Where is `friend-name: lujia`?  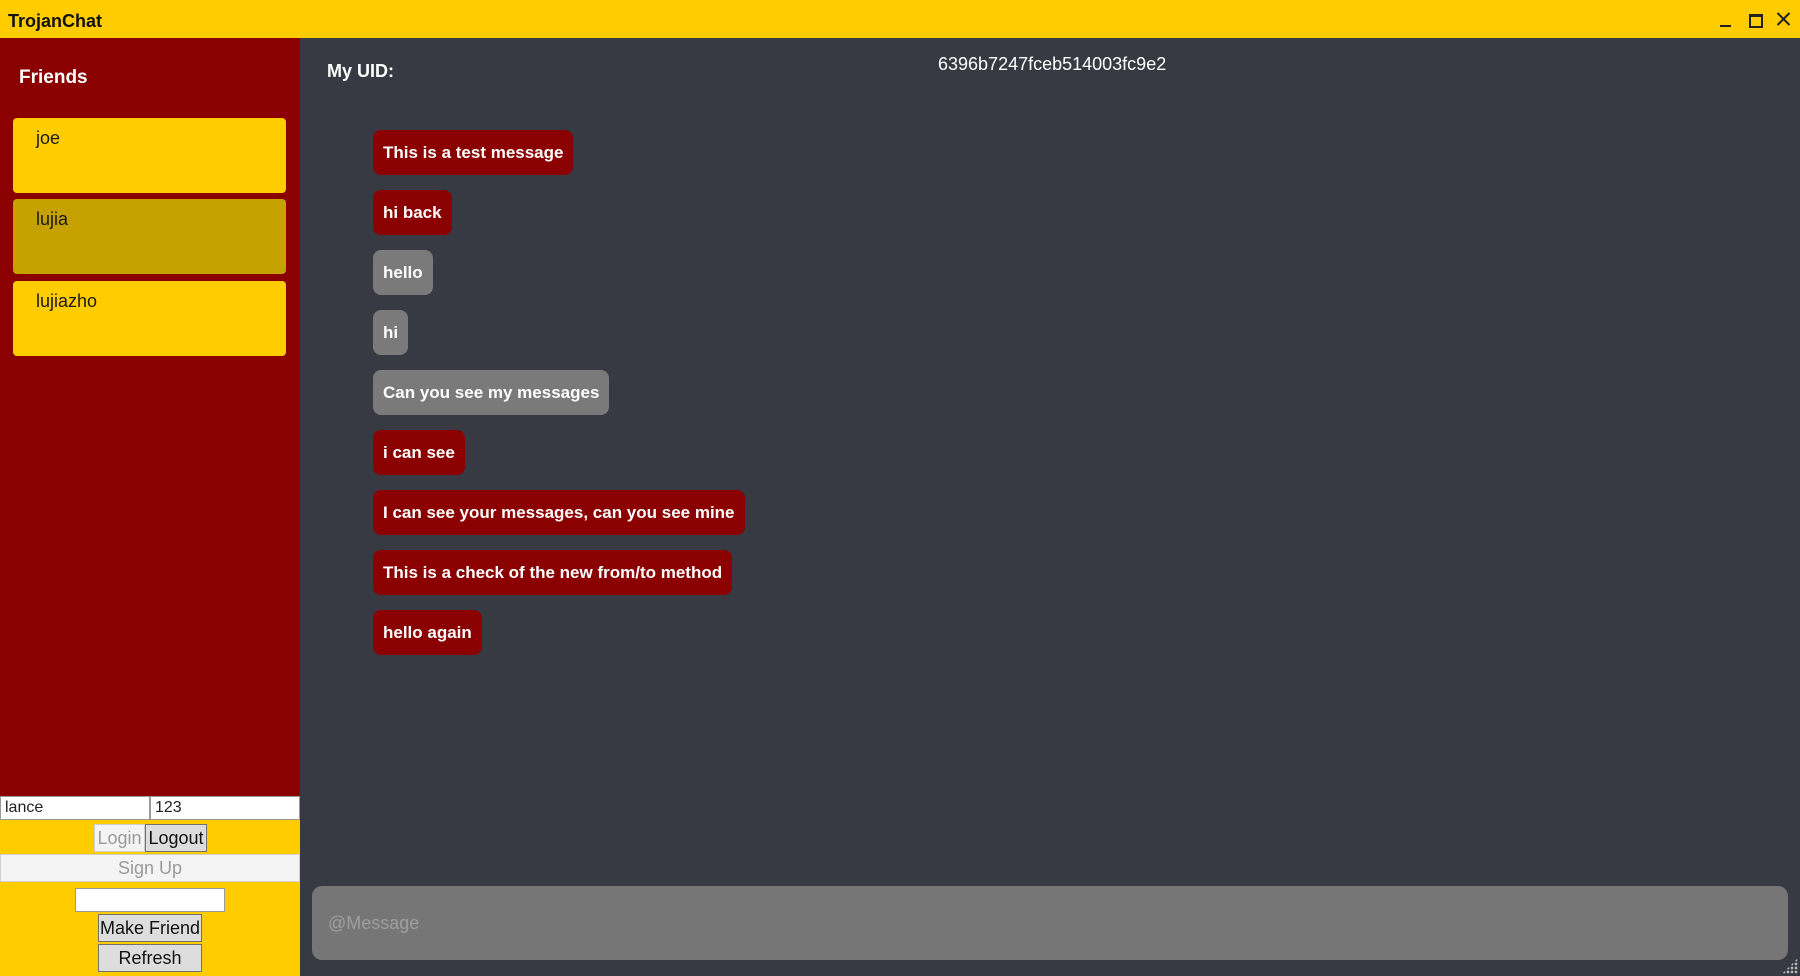 friend-name: lujia is located at coordinates (52, 219).